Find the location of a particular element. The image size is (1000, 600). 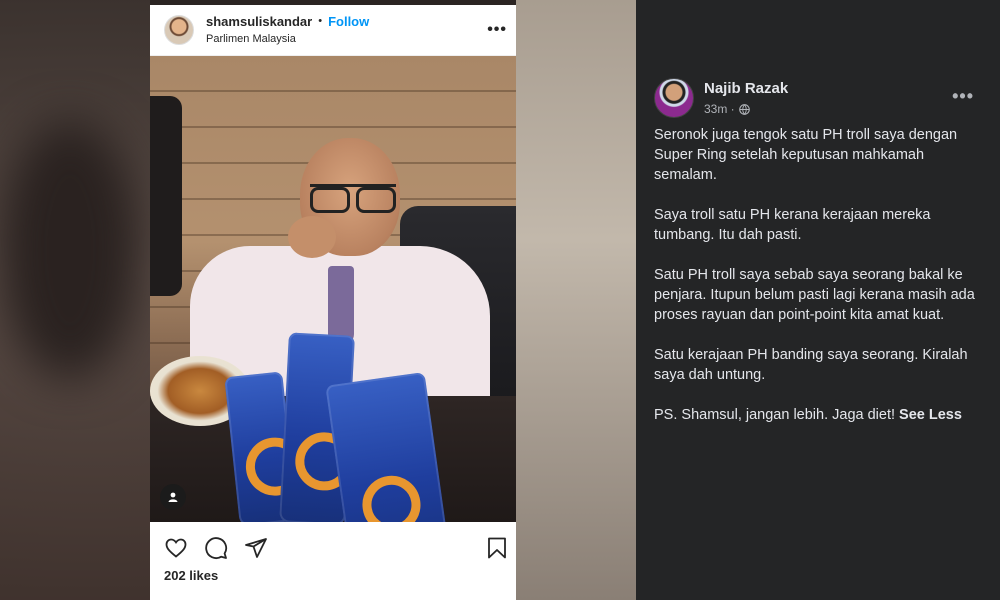

photo-glasses is located at coordinates (353, 198).